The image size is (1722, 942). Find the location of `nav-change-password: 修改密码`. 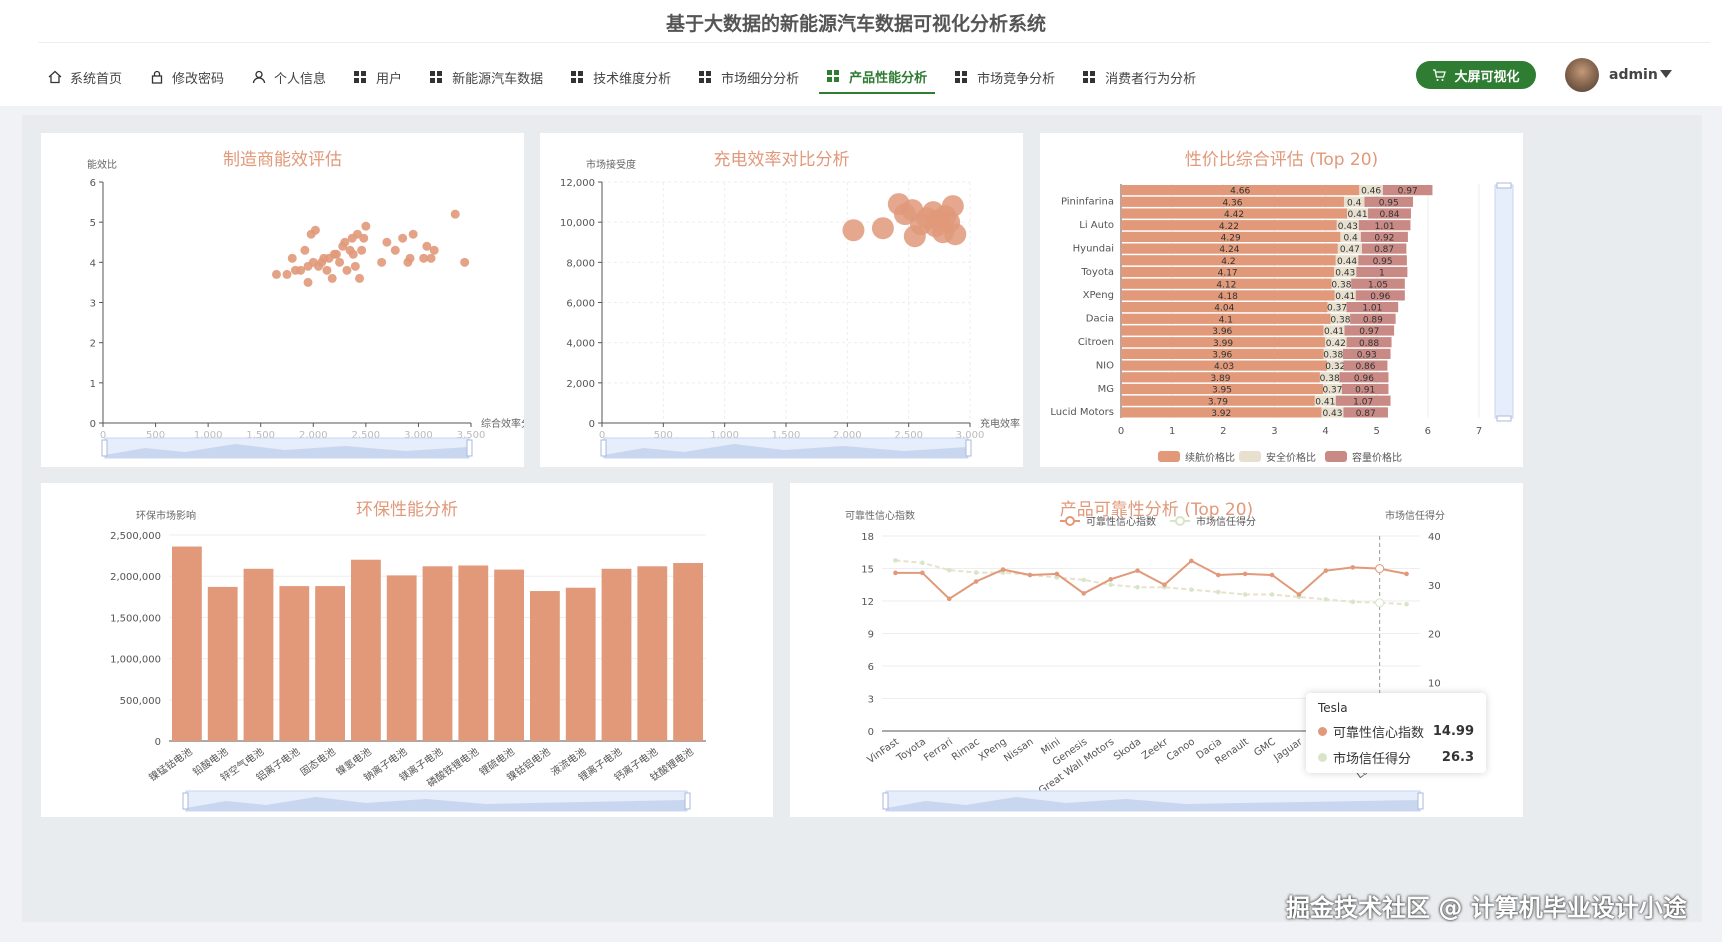

nav-change-password: 修改密码 is located at coordinates (187, 77).